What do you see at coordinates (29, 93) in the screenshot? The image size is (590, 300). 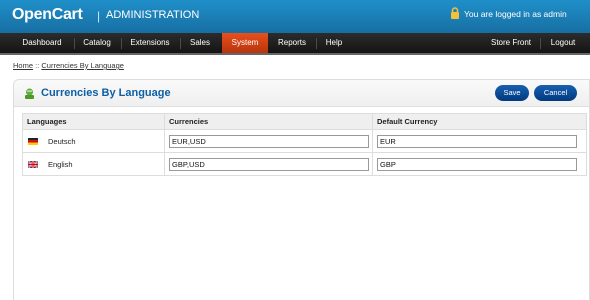 I see `currency-icon` at bounding box center [29, 93].